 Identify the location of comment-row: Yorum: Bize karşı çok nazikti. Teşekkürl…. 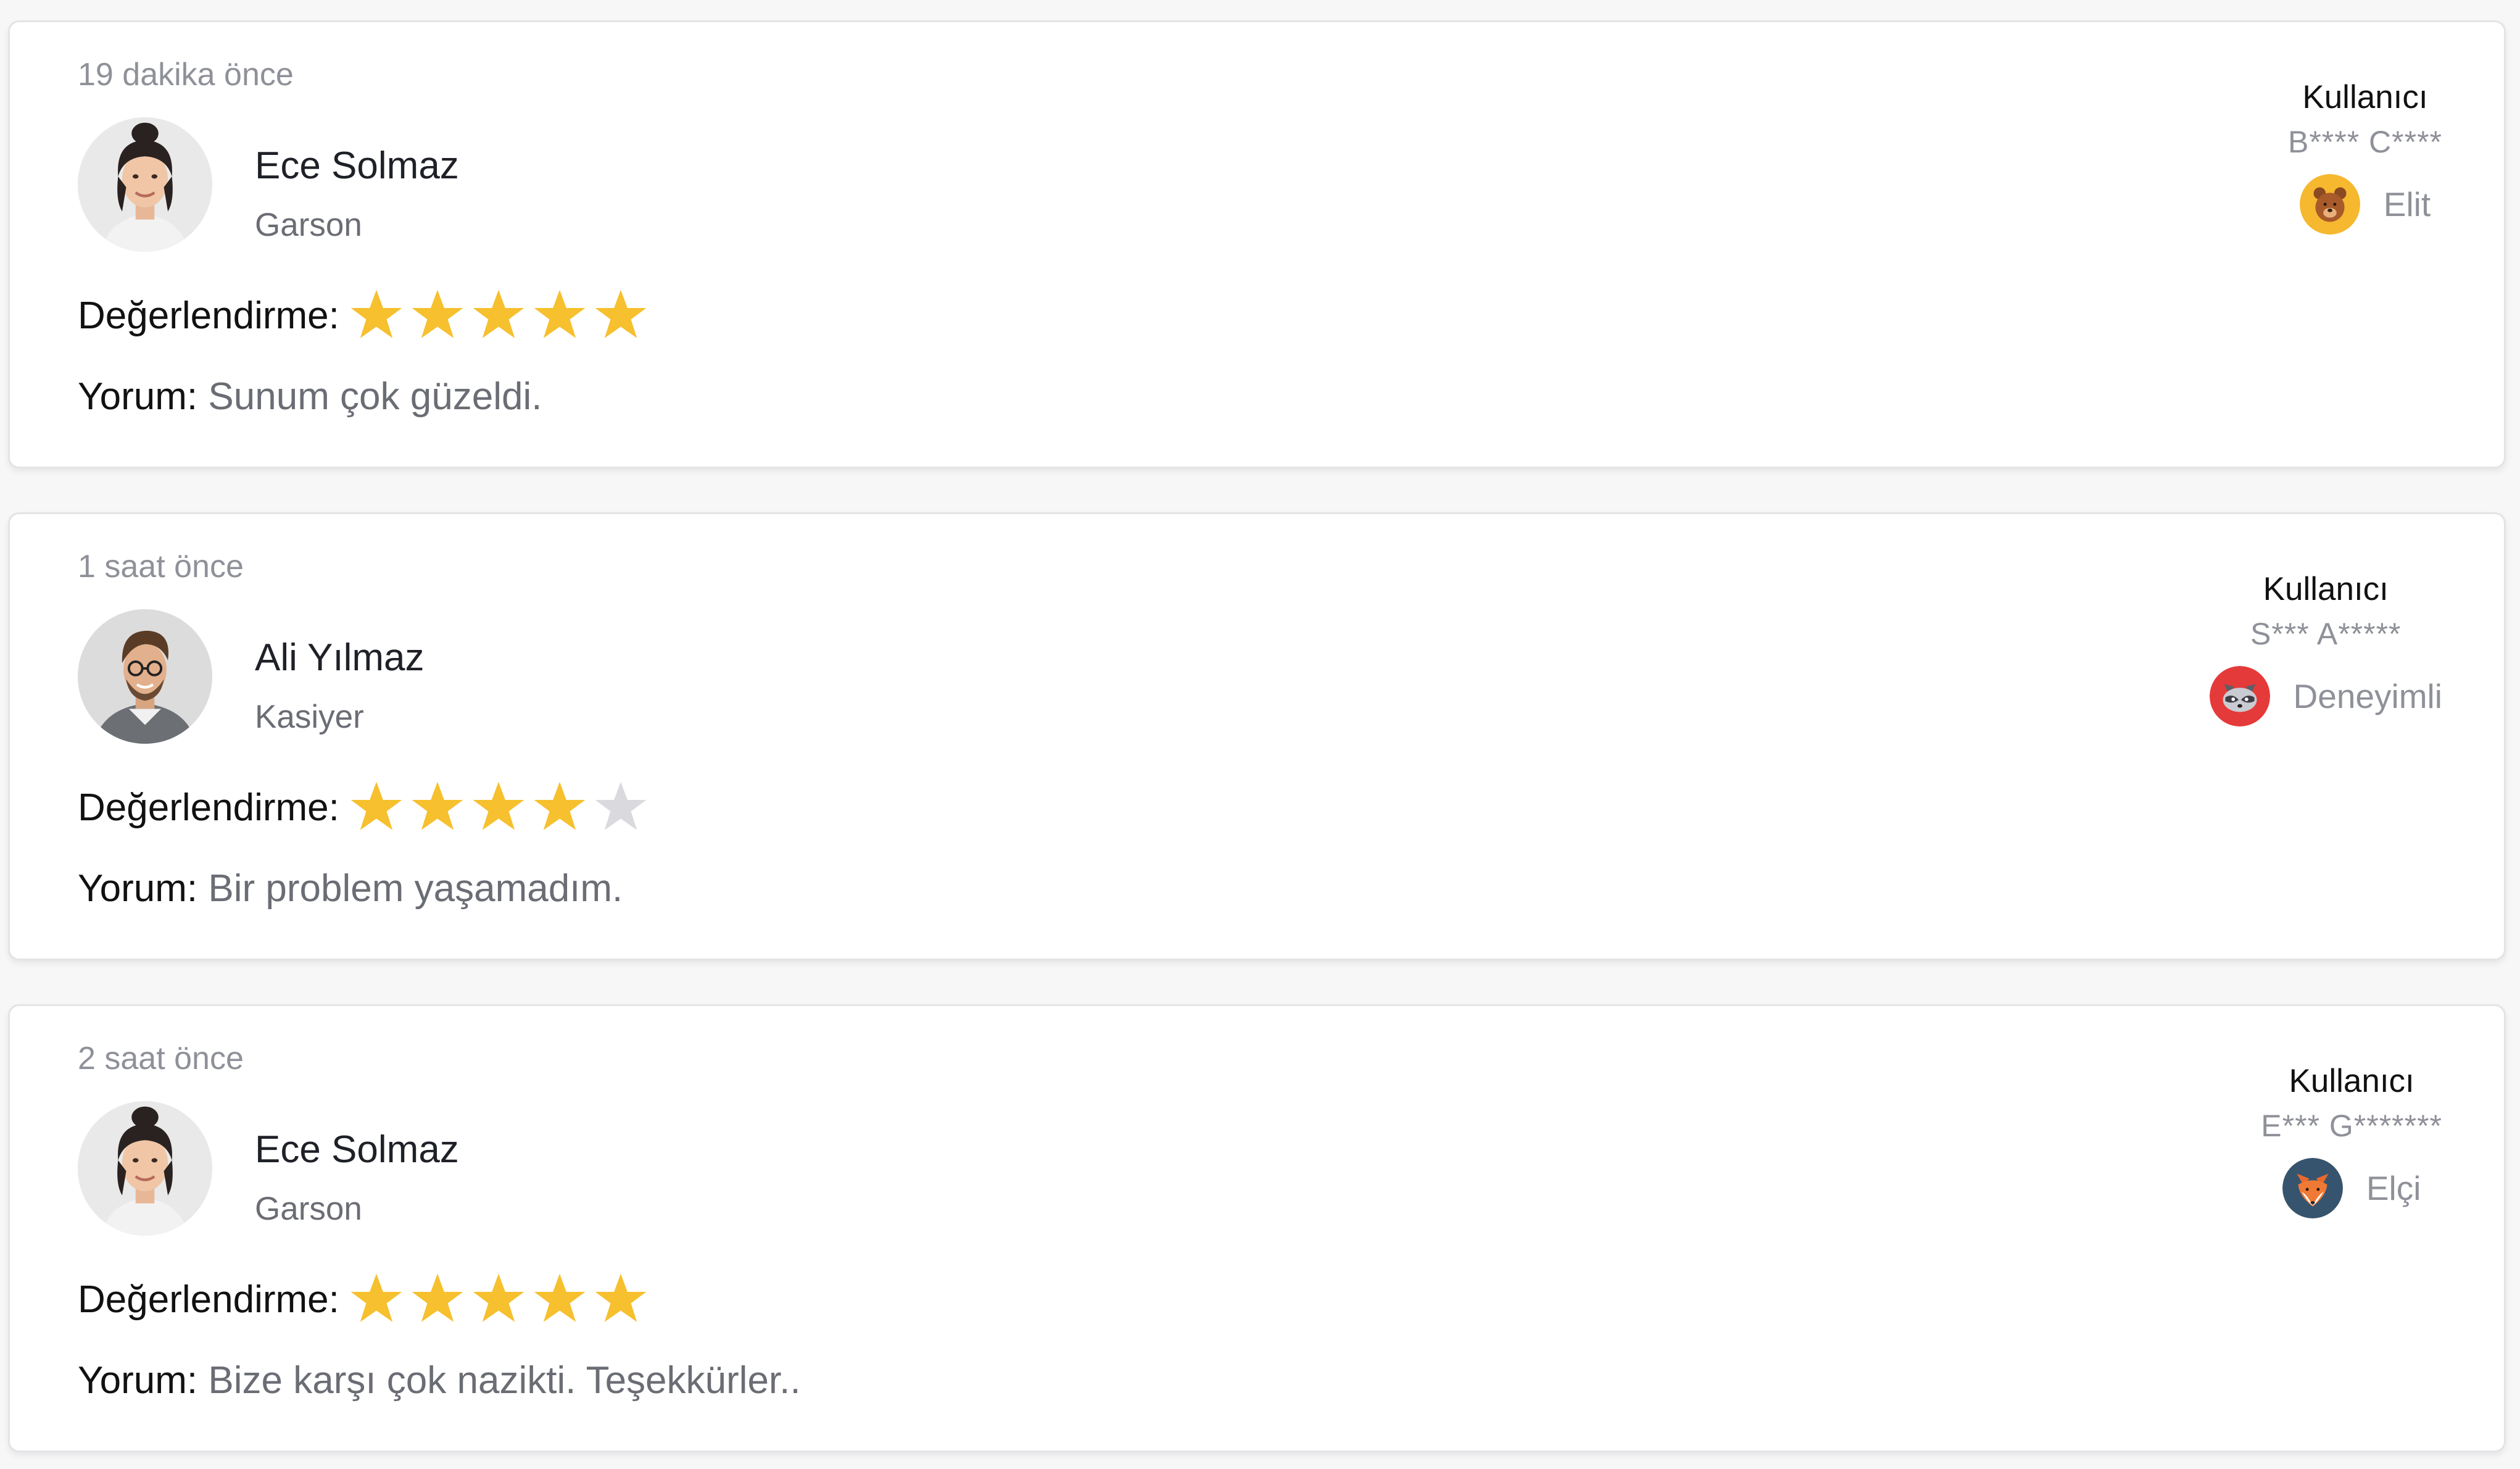
(439, 1381).